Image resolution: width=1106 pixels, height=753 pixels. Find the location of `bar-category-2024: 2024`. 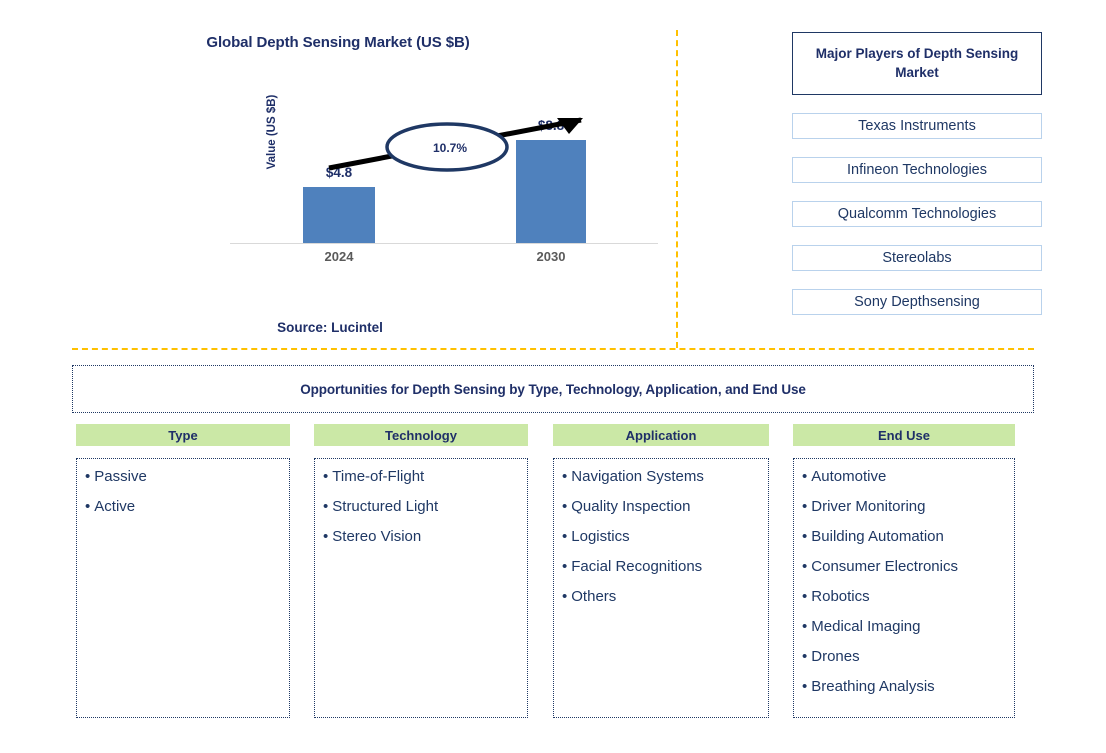

bar-category-2024: 2024 is located at coordinates (339, 256).